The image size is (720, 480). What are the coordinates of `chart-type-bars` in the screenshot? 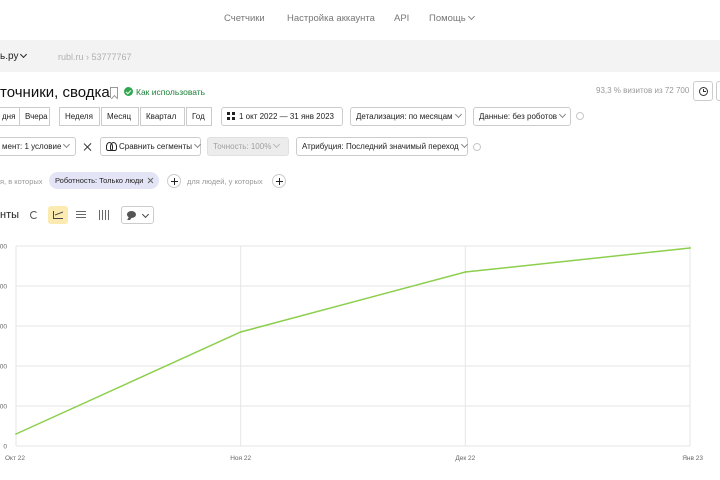 It's located at (81, 215).